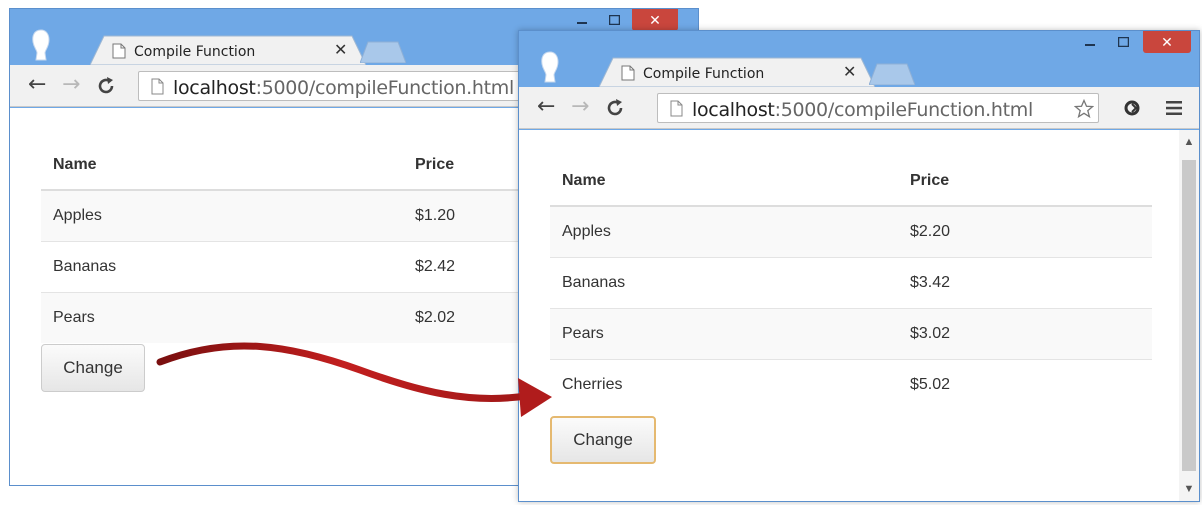 The image size is (1202, 505). What do you see at coordinates (462, 216) in the screenshot?
I see `cell-price: $1.20` at bounding box center [462, 216].